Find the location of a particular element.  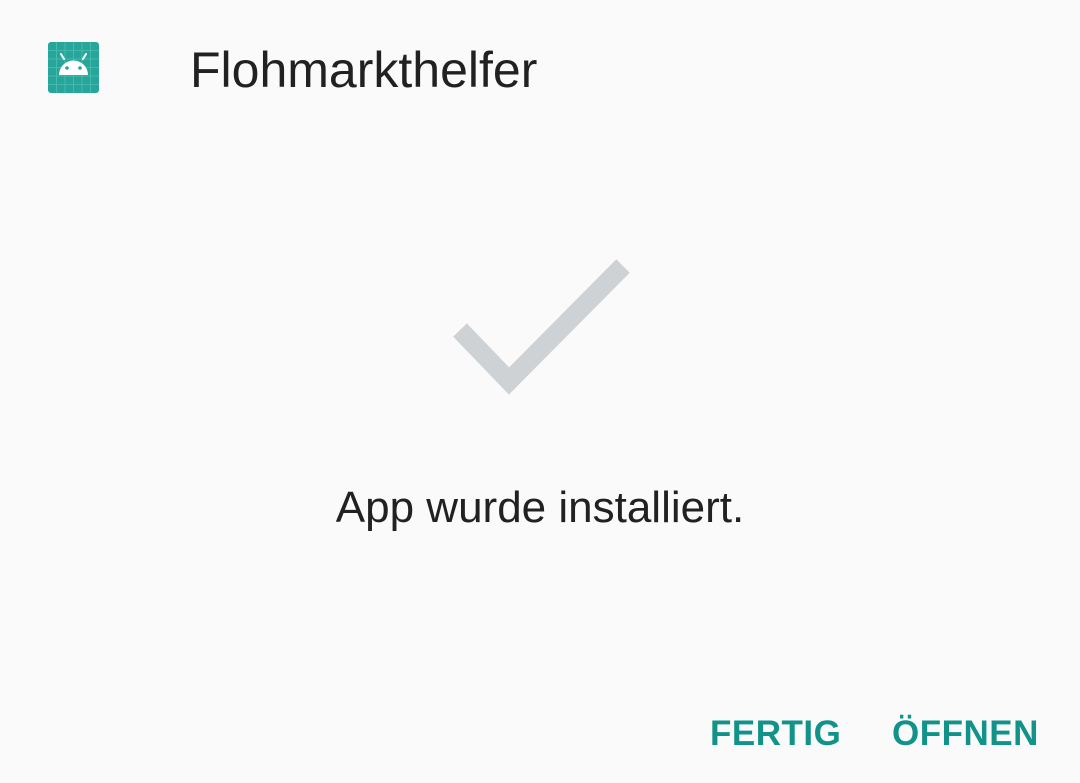

app-name: Flohmarkthelfer is located at coordinates (364, 70).